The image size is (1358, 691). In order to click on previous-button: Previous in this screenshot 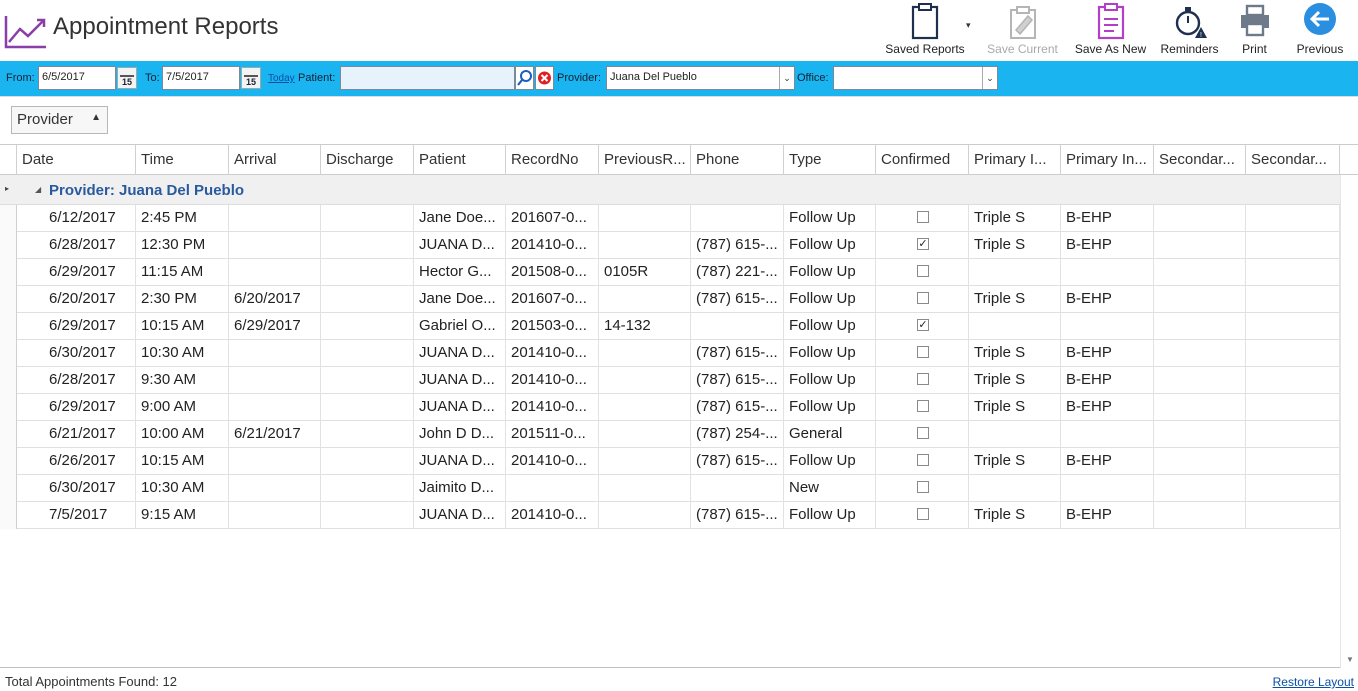, I will do `click(1320, 31)`.